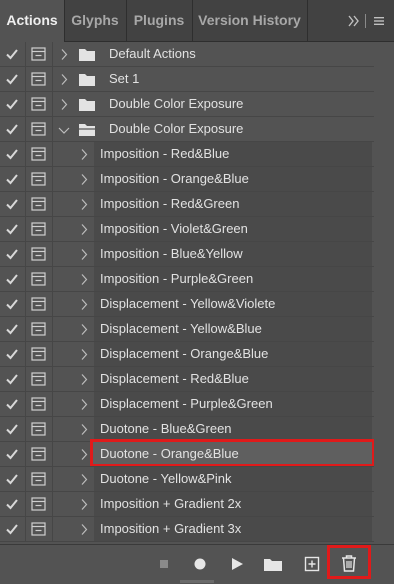  I want to click on new-set-folder-icon, so click(273, 564).